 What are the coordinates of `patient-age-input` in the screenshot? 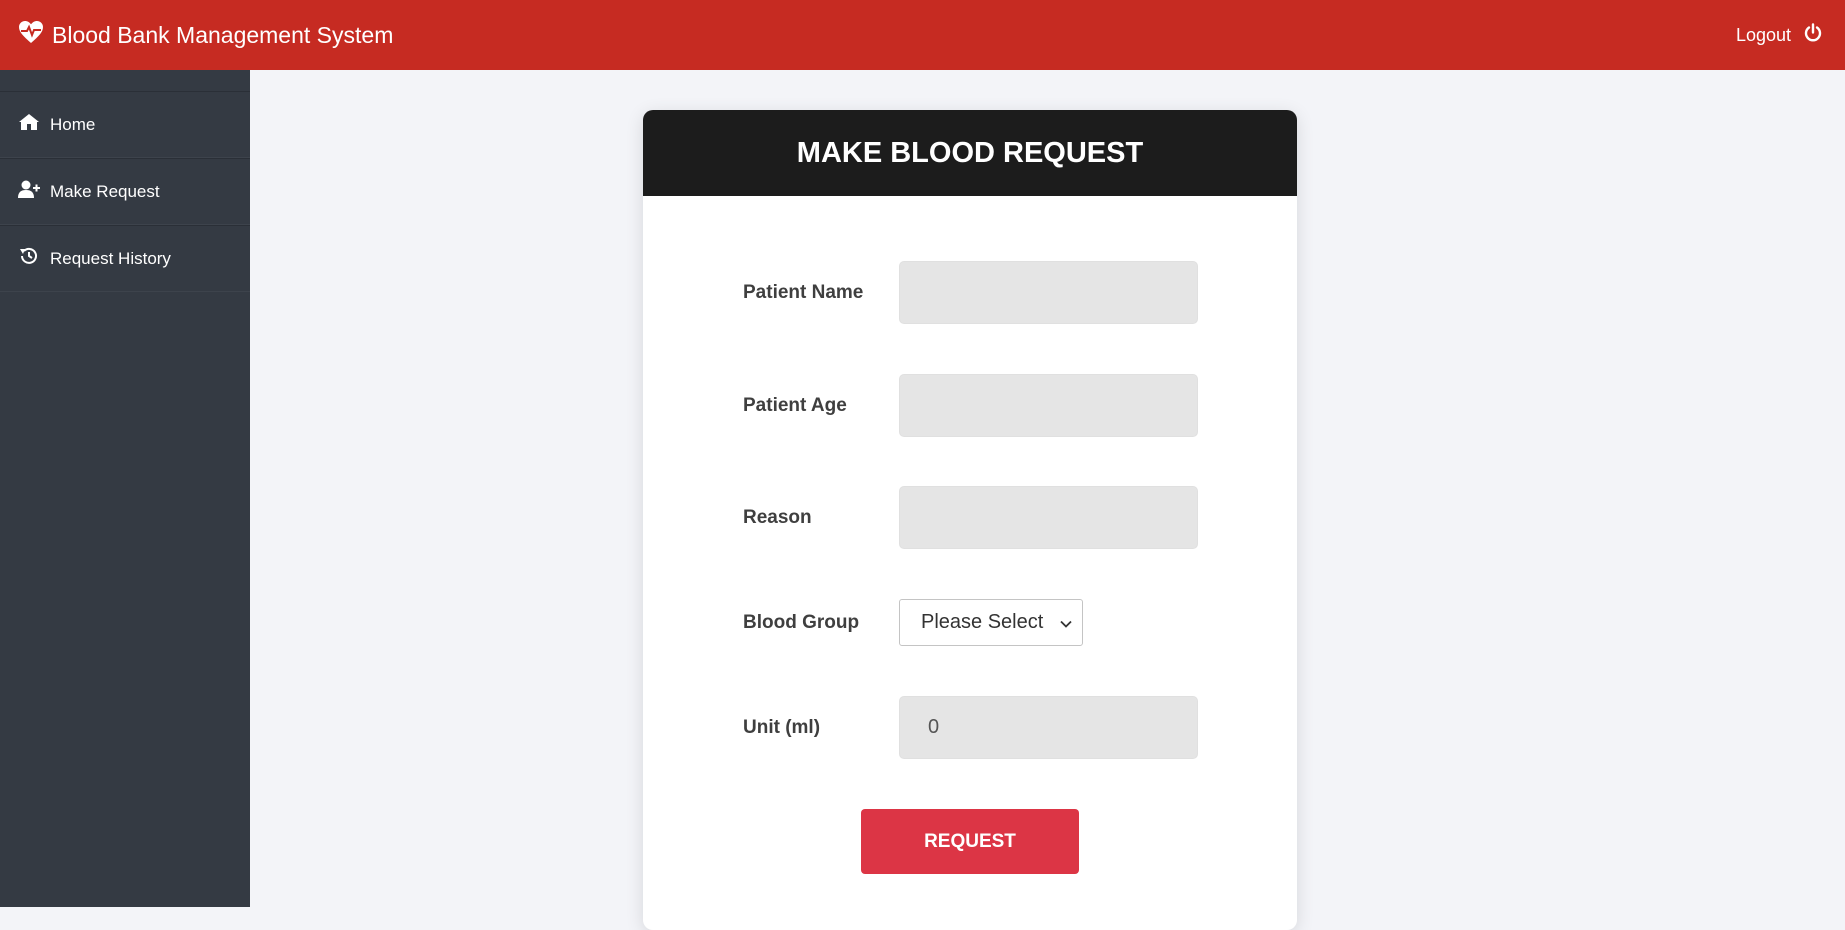 It's located at (1048, 405).